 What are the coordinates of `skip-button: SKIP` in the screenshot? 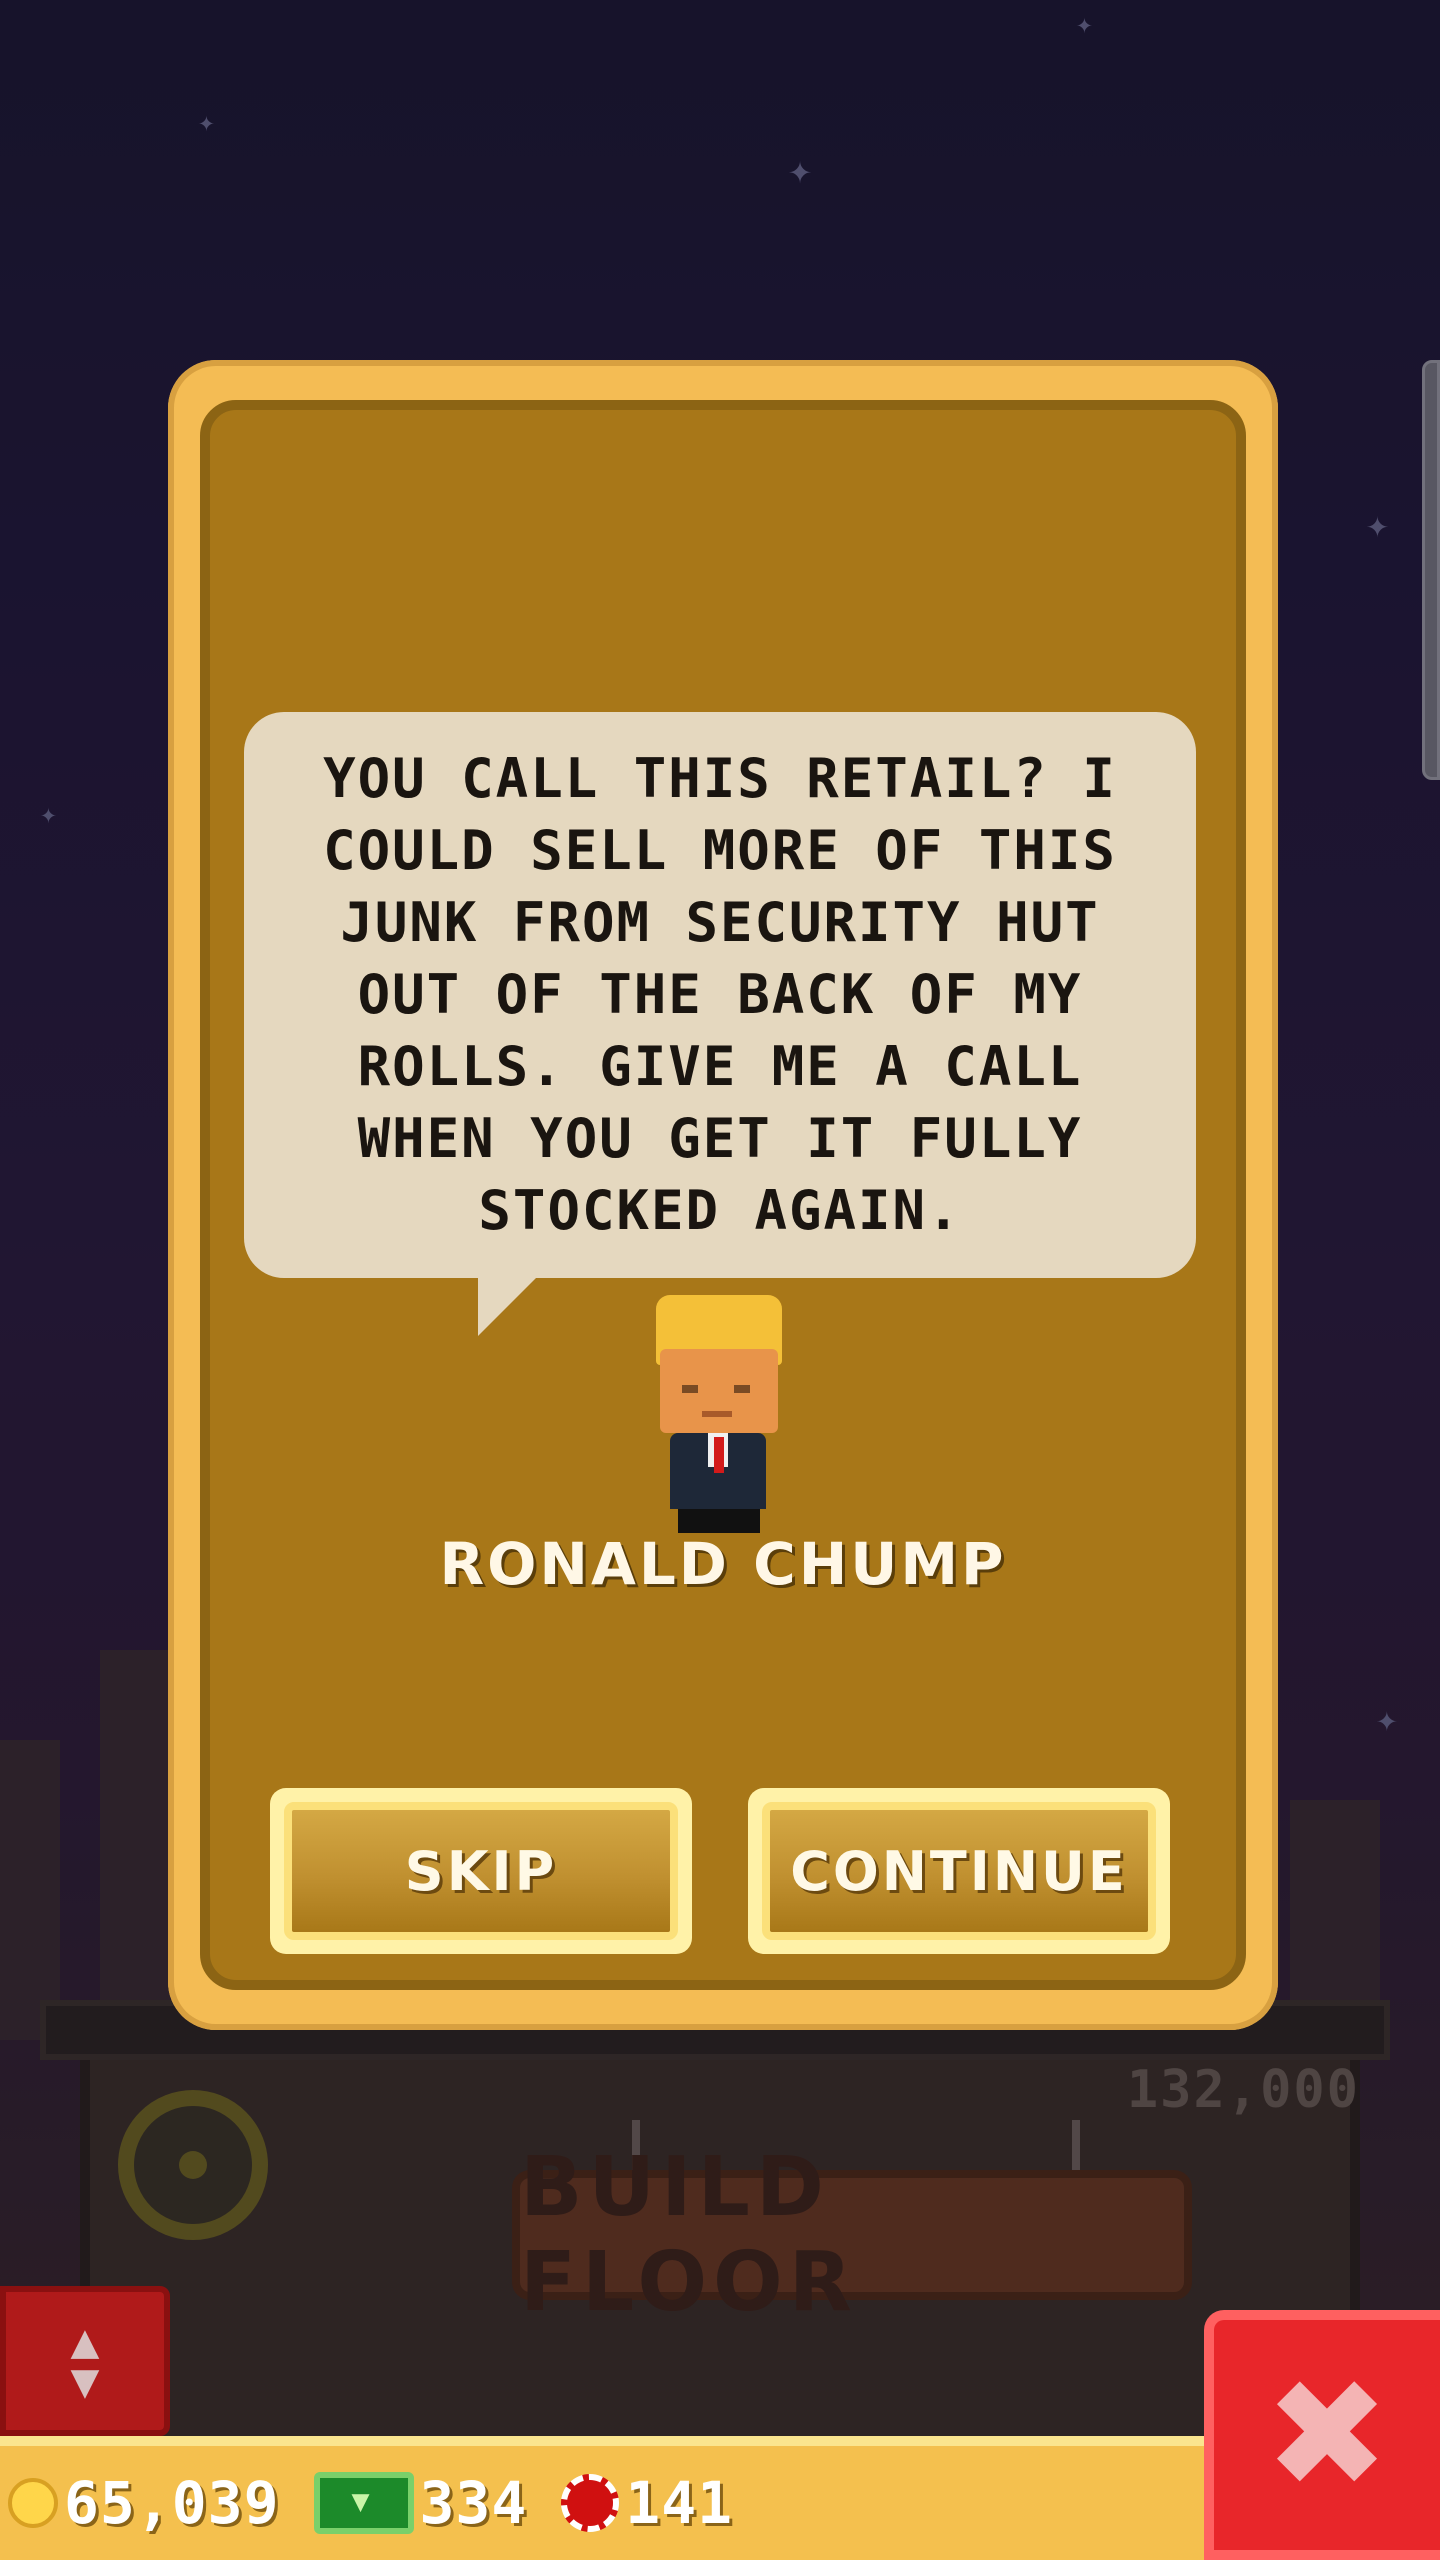 It's located at (481, 1871).